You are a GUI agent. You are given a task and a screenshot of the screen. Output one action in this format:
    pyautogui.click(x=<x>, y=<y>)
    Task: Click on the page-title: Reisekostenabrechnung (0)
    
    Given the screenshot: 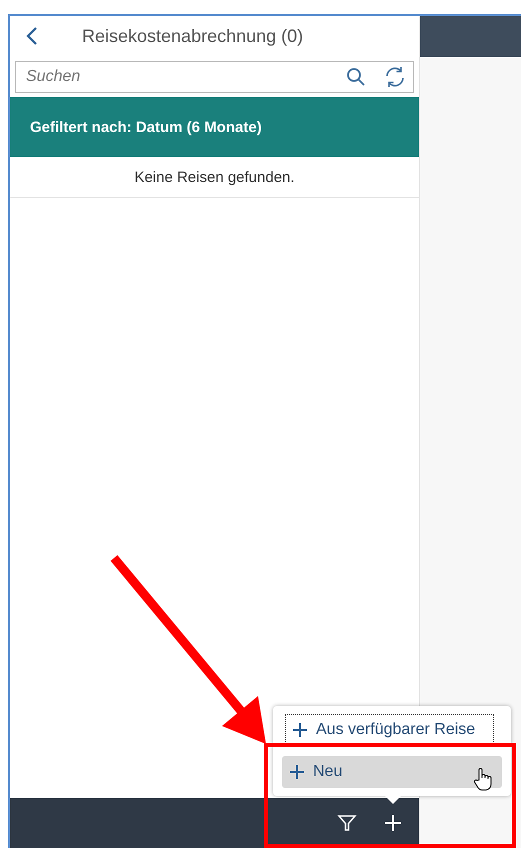 What is the action you would take?
    pyautogui.click(x=193, y=36)
    